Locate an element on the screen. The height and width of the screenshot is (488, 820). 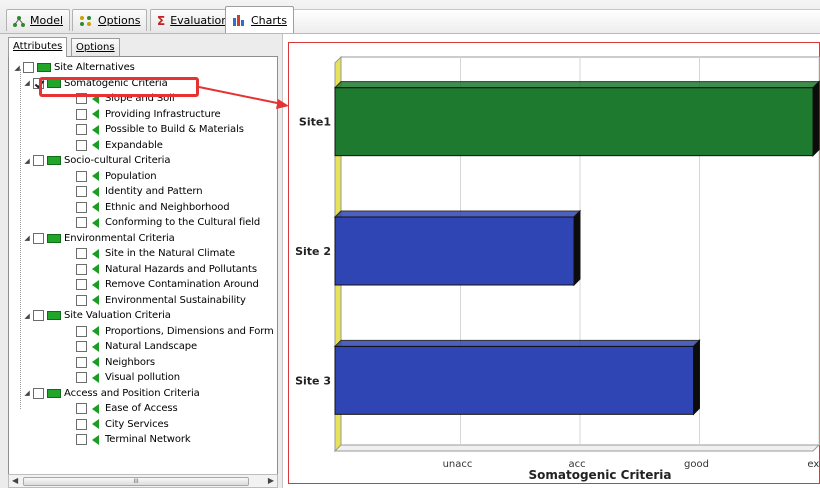
tab-model: Model is located at coordinates (38, 20).